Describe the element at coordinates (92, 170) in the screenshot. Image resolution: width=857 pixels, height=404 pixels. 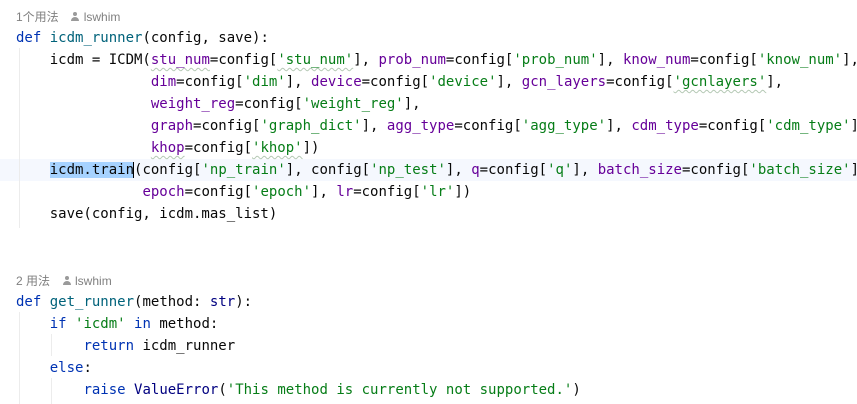
I see `selected-text: icdm.train` at that location.